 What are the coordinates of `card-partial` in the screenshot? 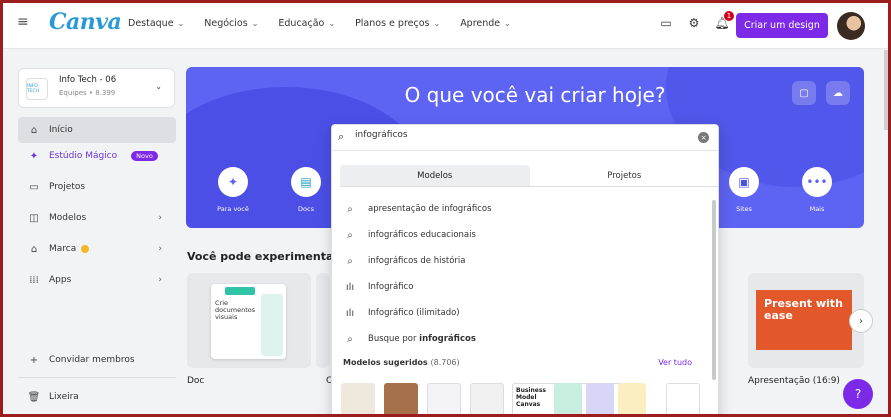 It's located at (323, 320).